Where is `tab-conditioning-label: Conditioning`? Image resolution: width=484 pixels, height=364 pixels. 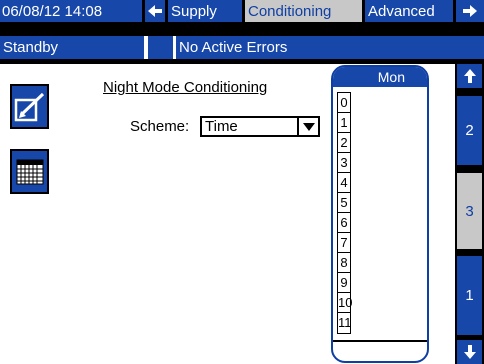 tab-conditioning-label: Conditioning is located at coordinates (290, 11).